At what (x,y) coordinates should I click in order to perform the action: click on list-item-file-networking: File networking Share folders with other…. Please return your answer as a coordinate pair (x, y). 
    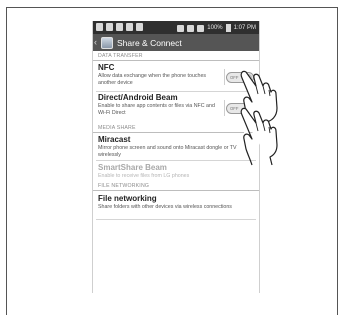
    Looking at the image, I should click on (176, 202).